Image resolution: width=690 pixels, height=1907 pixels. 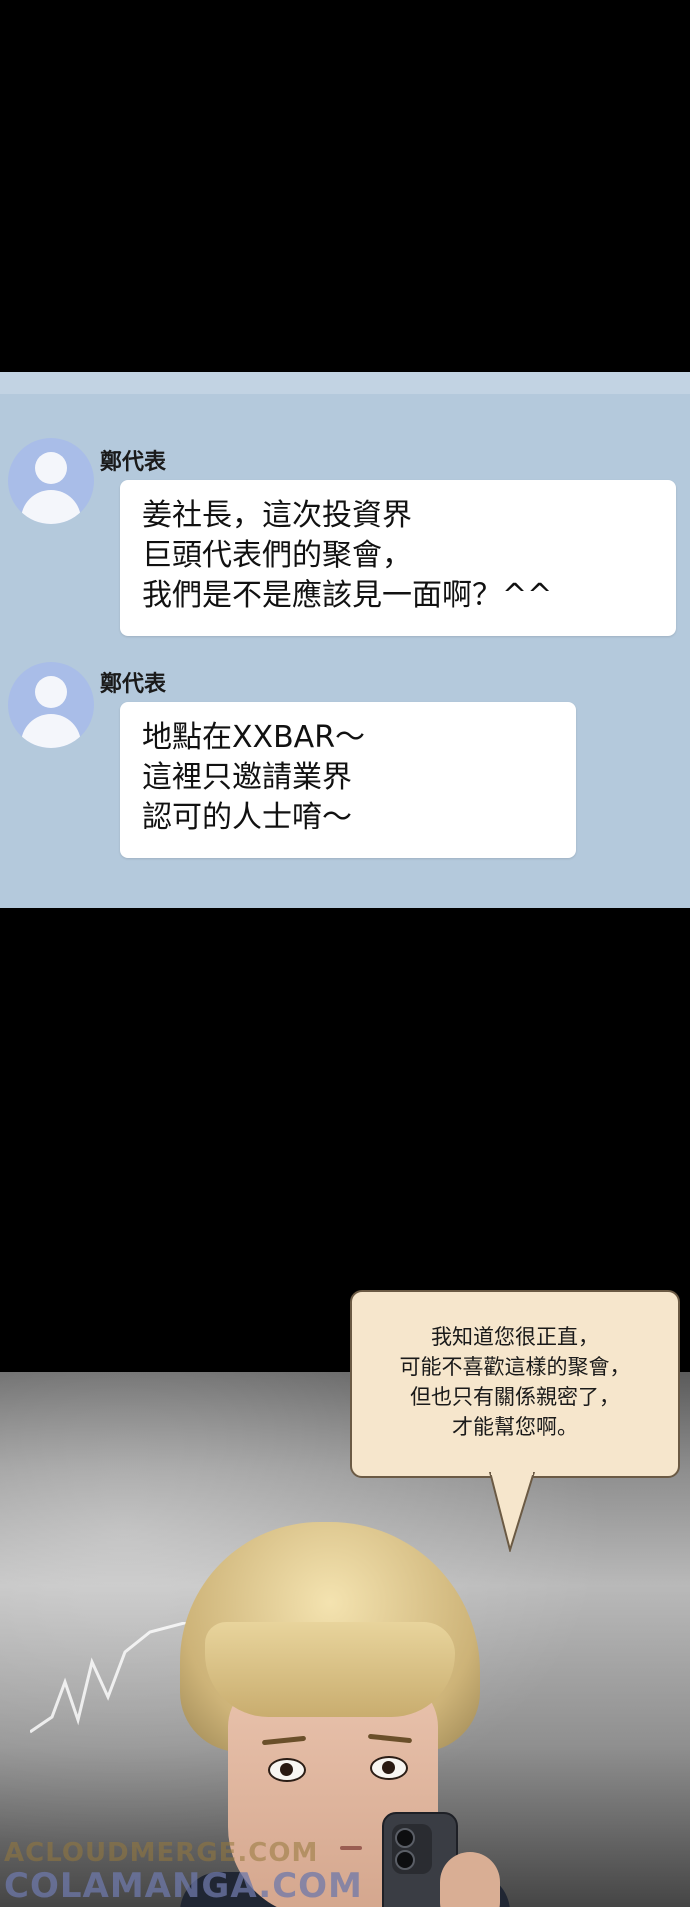 What do you see at coordinates (161, 1853) in the screenshot?
I see `watermark-text: ACLOUDMERGE.COM` at bounding box center [161, 1853].